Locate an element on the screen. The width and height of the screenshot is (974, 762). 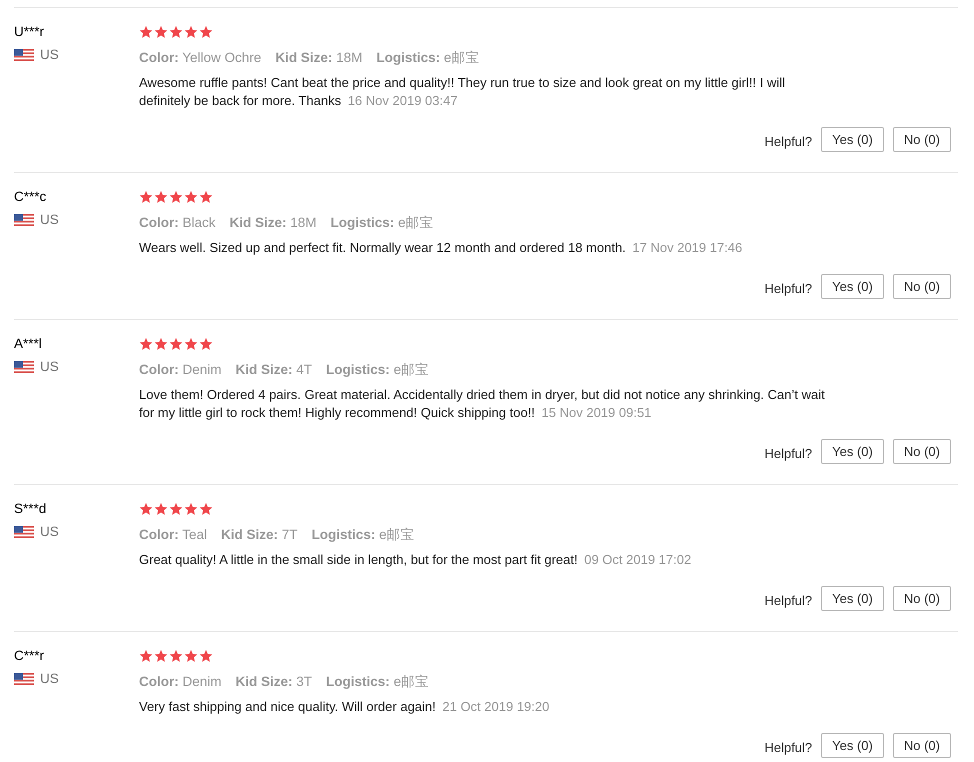
reviewer-name: A***l is located at coordinates (28, 344).